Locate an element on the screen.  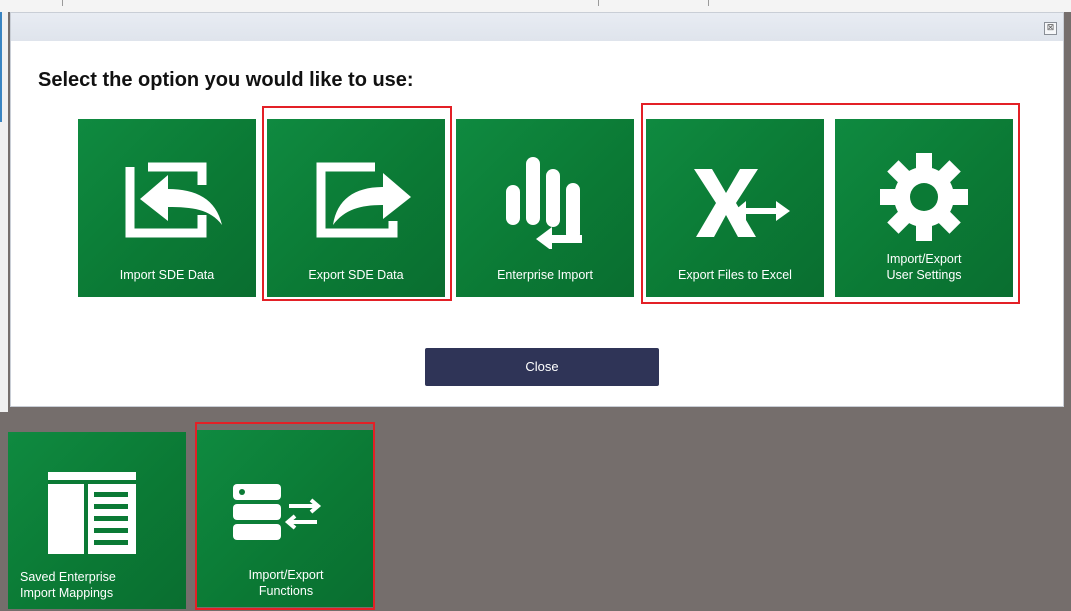
tile-label: Saved Enterprise Import Mappings is located at coordinates (68, 585).